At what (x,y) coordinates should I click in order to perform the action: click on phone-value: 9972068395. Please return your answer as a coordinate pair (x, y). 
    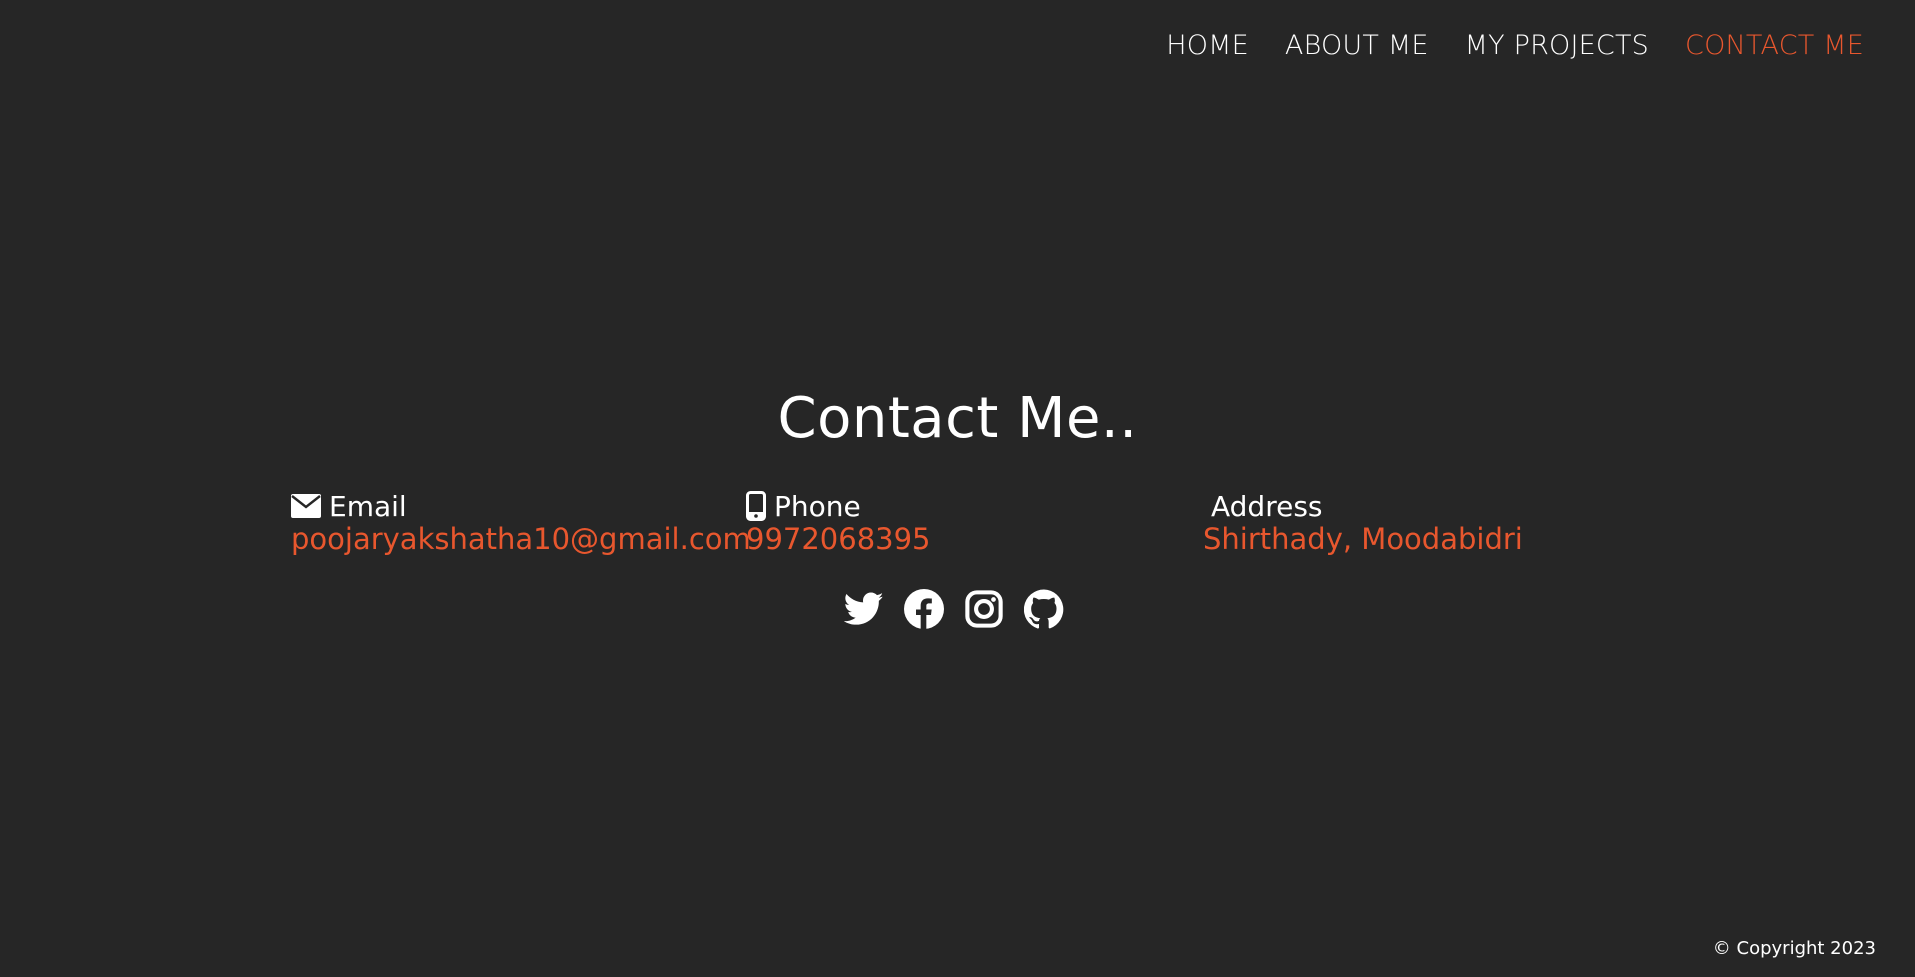
    Looking at the image, I should click on (838, 539).